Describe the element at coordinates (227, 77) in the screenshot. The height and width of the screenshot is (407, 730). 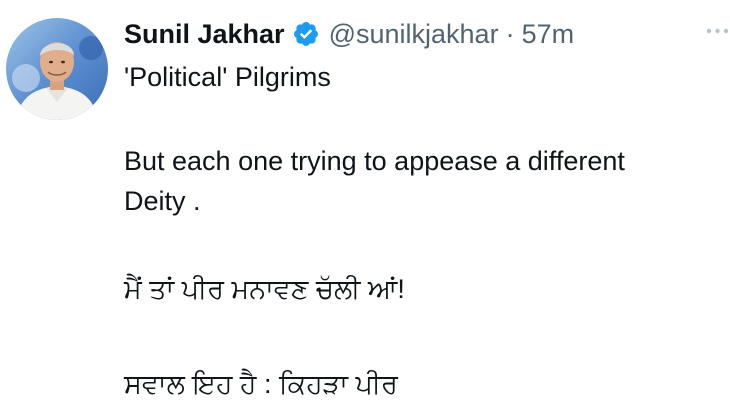
I see `tweet-text-line: 'Political' Pilgrims` at that location.